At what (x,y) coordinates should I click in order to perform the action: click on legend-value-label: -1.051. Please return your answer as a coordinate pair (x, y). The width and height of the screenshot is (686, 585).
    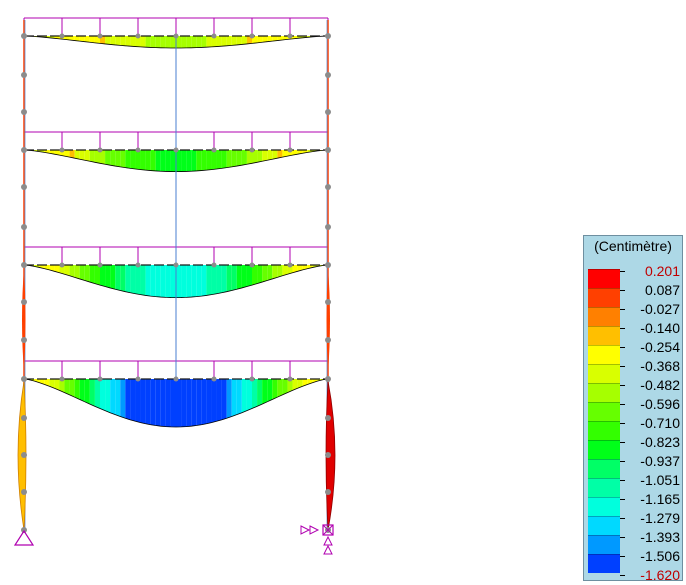
    Looking at the image, I should click on (650, 480).